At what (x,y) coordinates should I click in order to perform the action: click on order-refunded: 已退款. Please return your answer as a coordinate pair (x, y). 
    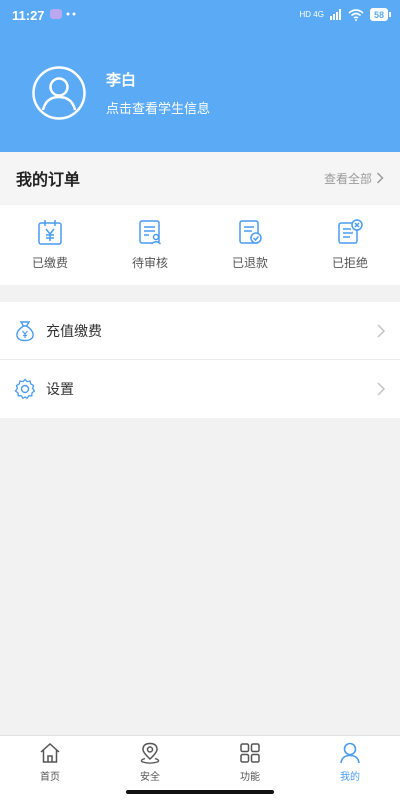
    Looking at the image, I should click on (250, 245).